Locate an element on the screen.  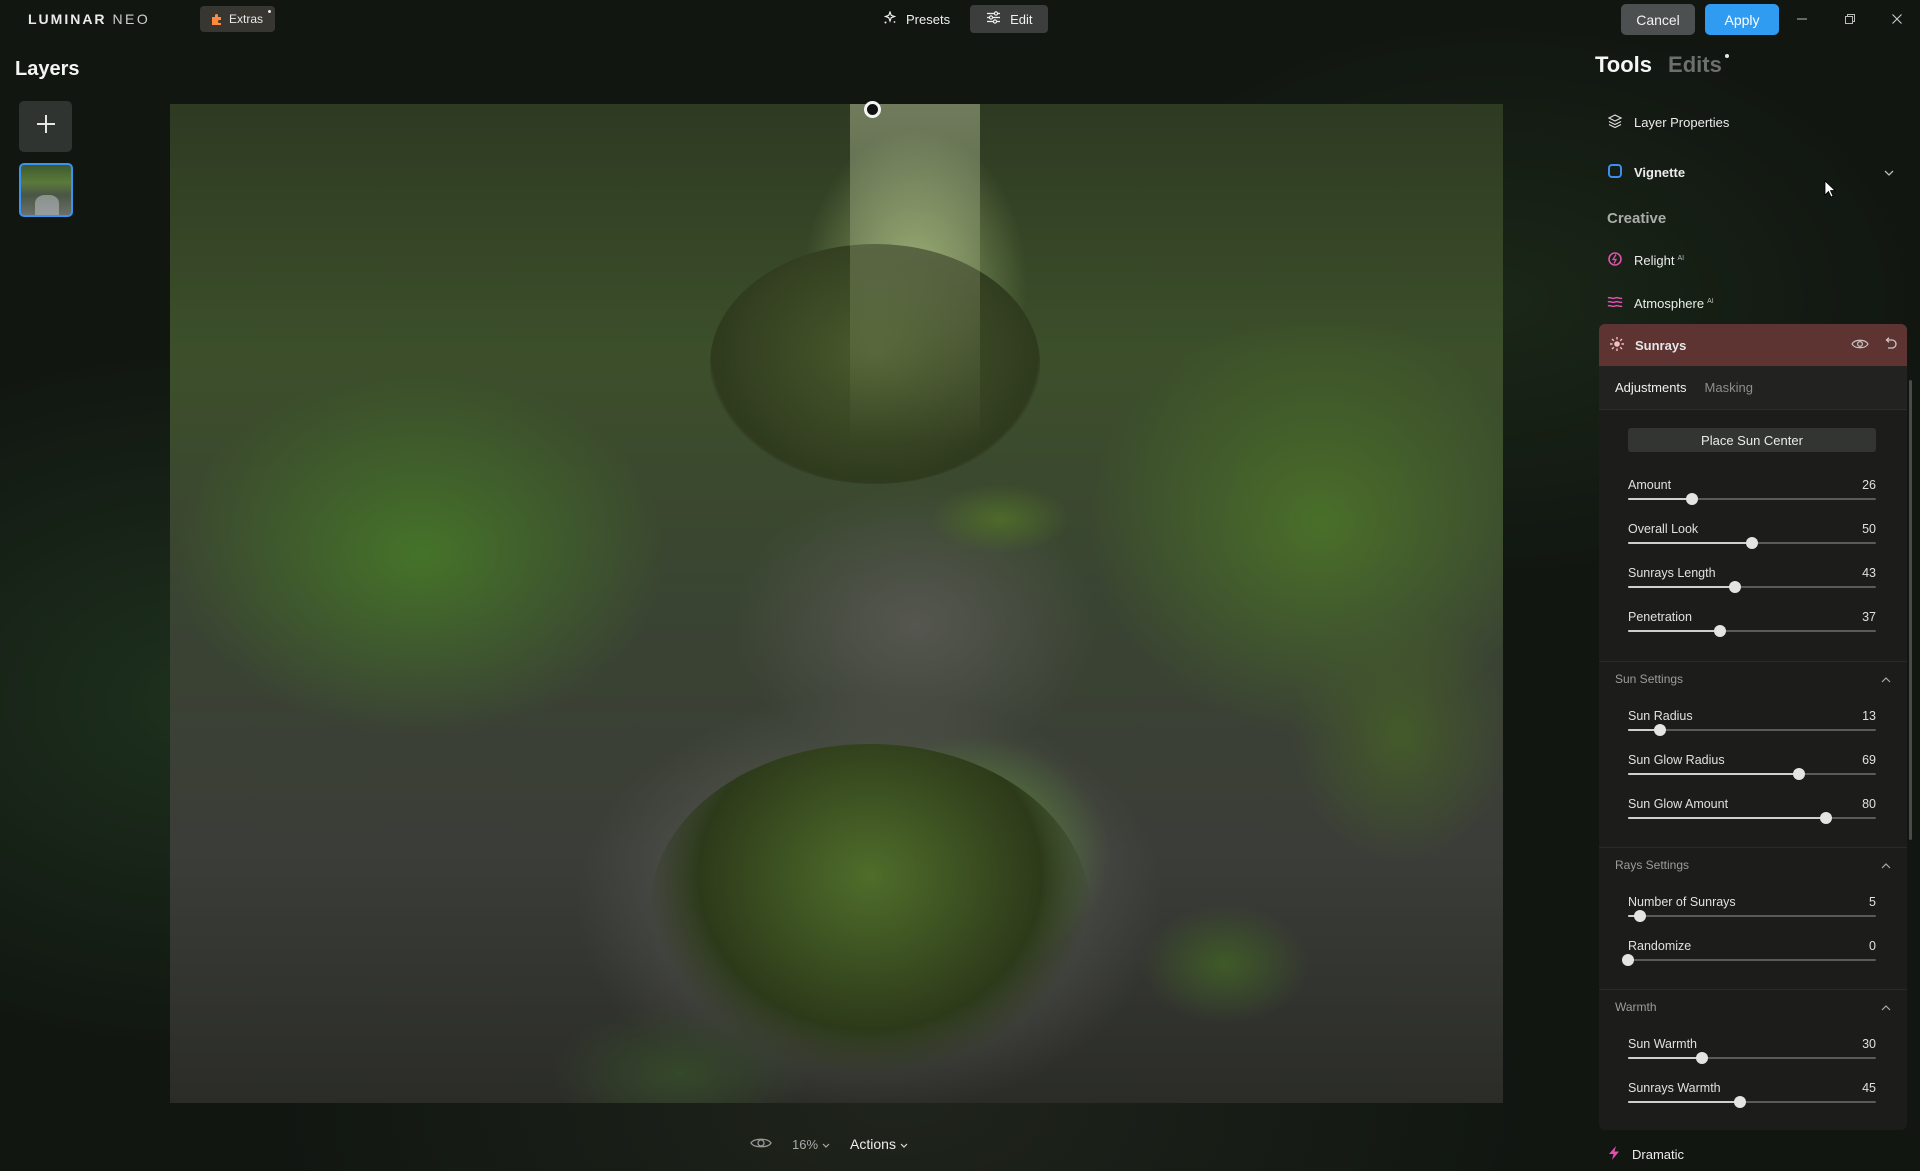
tool-vignette: Vignette is located at coordinates (1646, 172).